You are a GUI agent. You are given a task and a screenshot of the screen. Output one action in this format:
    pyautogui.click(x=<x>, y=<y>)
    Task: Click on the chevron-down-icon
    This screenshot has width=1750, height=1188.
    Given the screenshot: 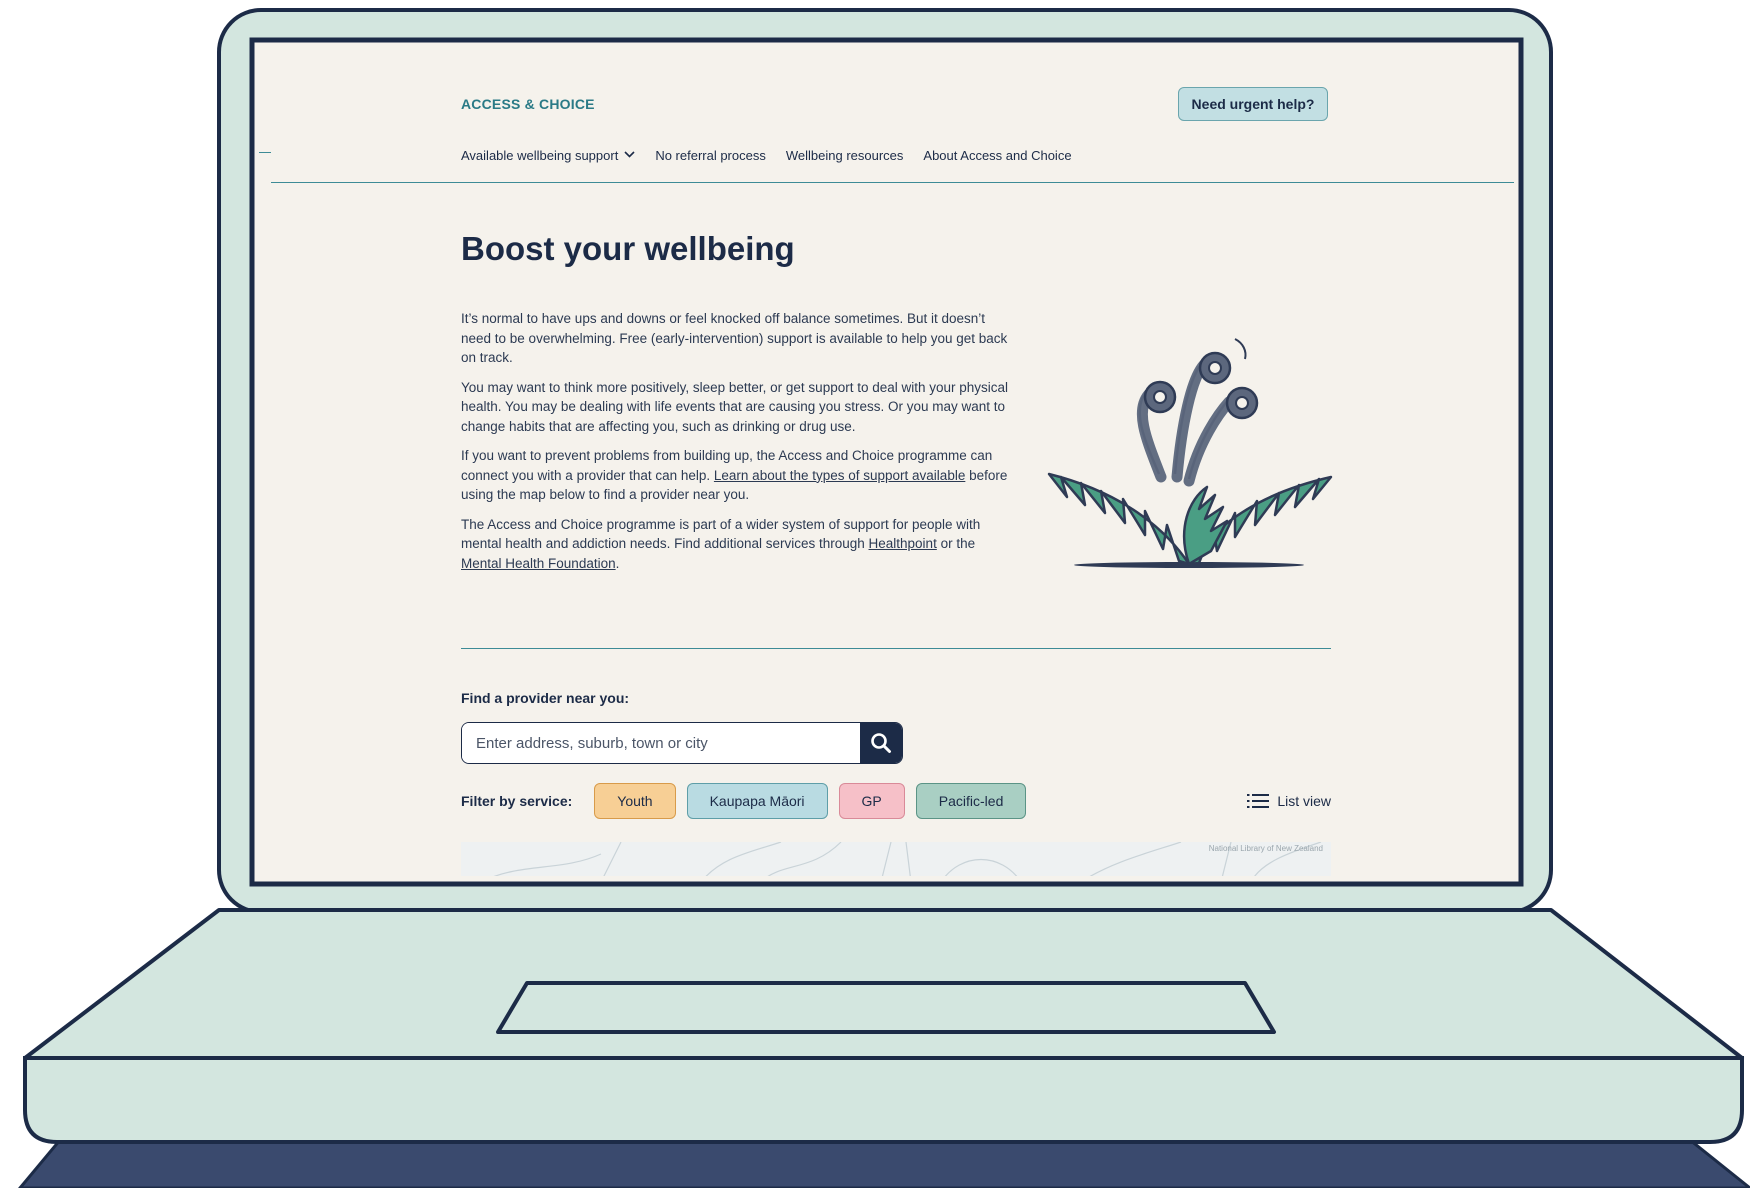 What is the action you would take?
    pyautogui.click(x=629, y=155)
    